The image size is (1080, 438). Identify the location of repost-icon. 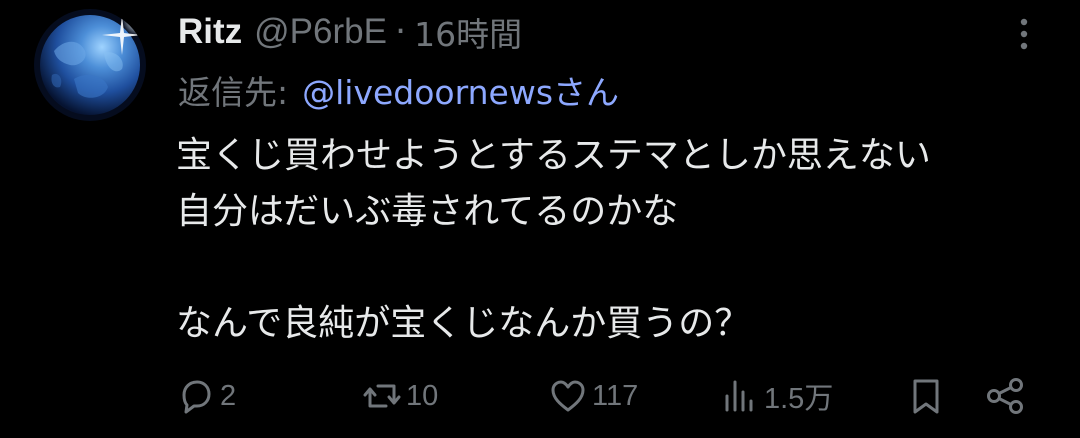
(382, 396).